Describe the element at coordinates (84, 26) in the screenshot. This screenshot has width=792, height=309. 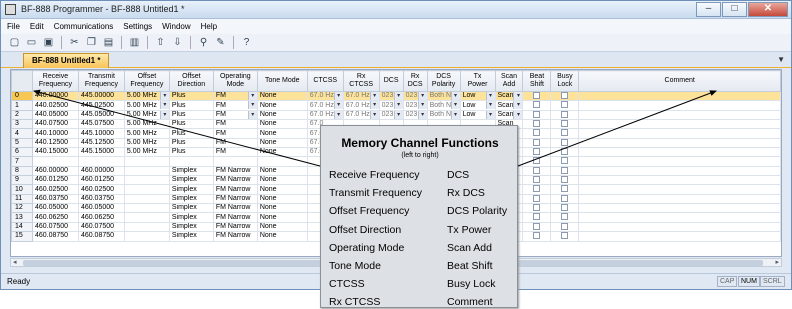
I see `menu-communications: Communications` at that location.